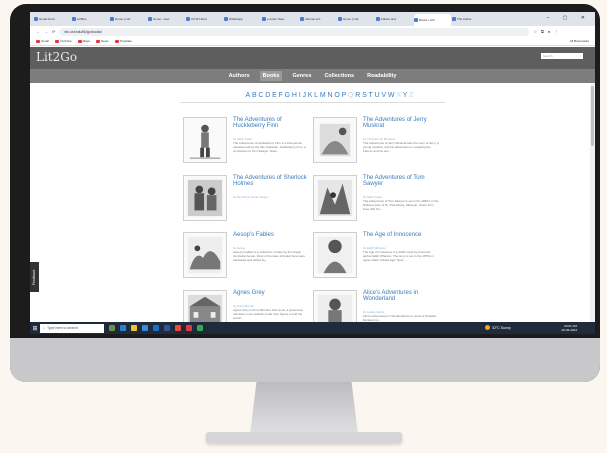 The image size is (607, 453). Describe the element at coordinates (384, 95) in the screenshot. I see `letter-filter-v: V` at that location.